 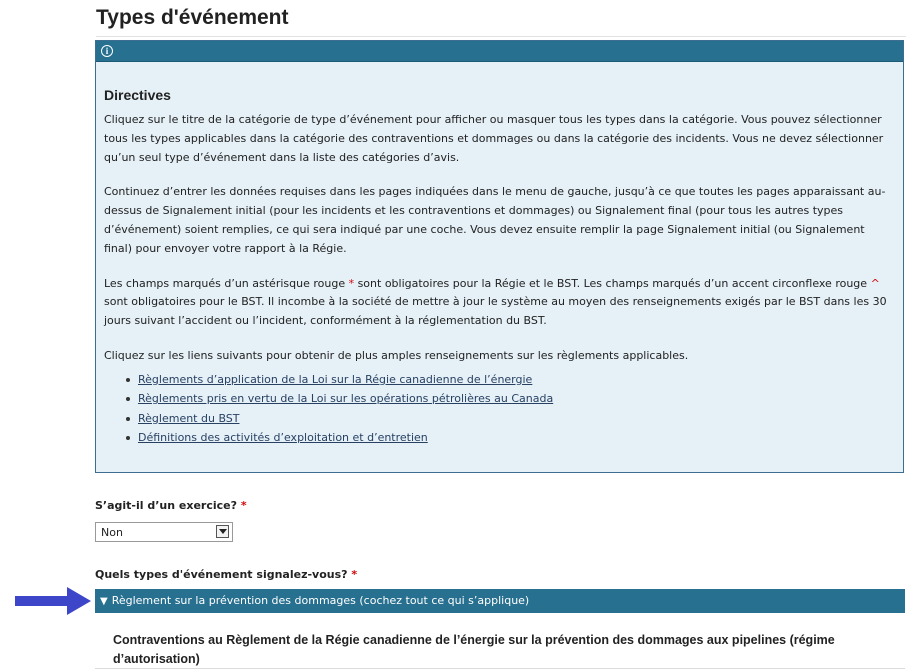 What do you see at coordinates (875, 283) in the screenshot?
I see `required-caret: ^` at bounding box center [875, 283].